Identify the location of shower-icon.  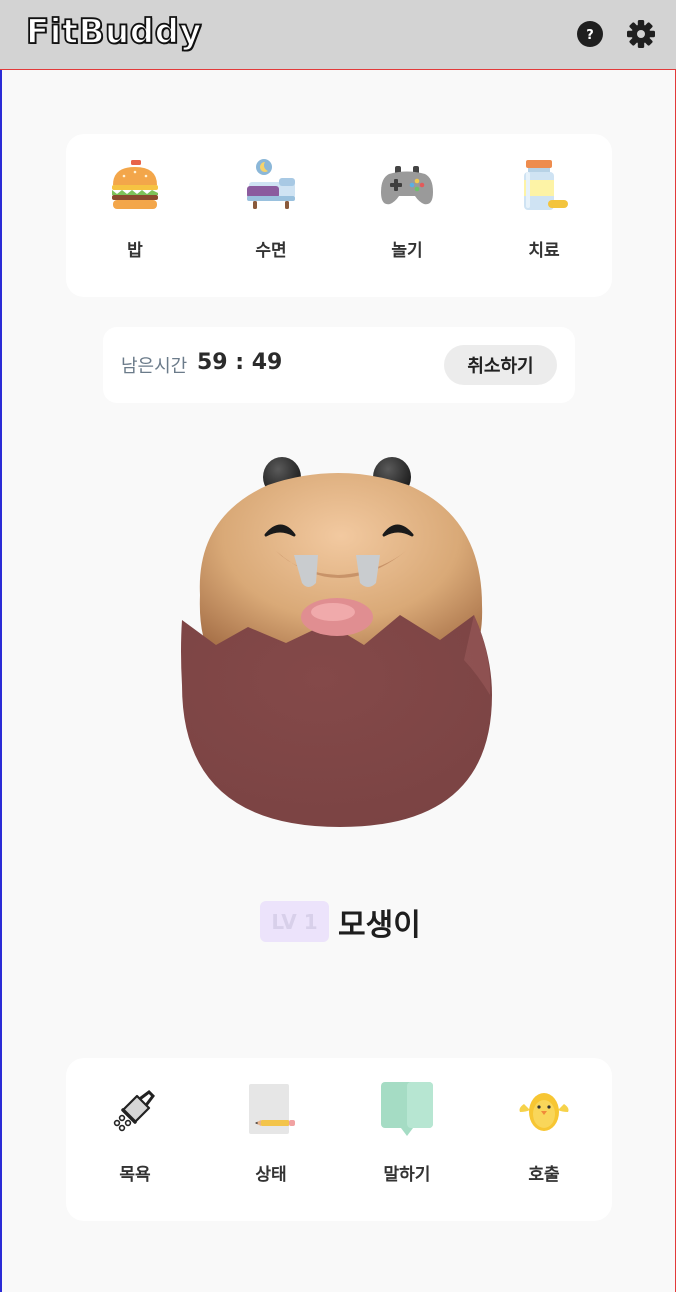
(134, 1111).